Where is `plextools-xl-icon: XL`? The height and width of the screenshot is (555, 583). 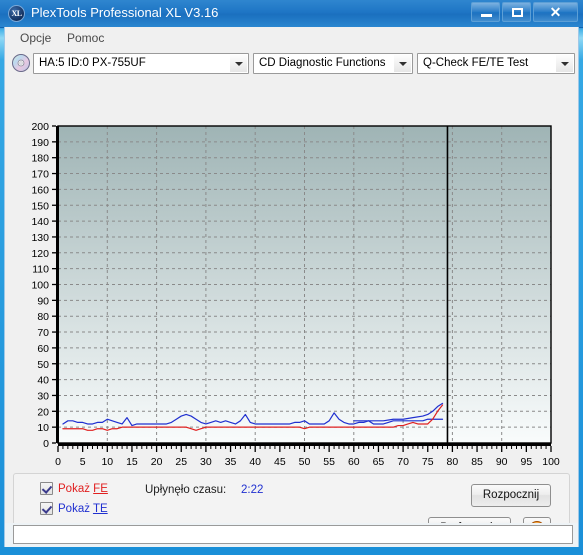
plextools-xl-icon: XL is located at coordinates (16, 13).